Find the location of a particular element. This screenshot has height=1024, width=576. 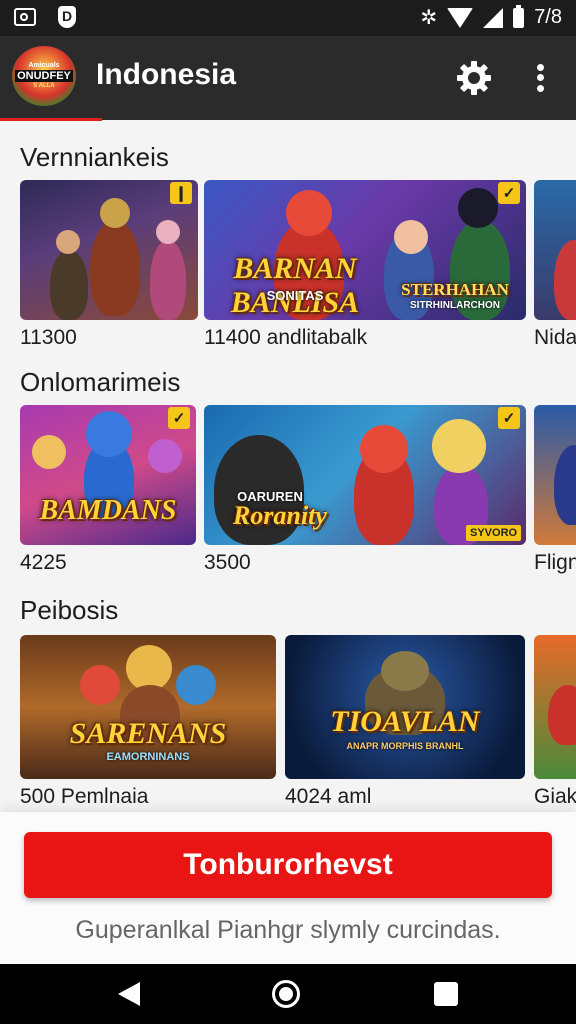

art-title: SARENANS is located at coordinates (148, 733).